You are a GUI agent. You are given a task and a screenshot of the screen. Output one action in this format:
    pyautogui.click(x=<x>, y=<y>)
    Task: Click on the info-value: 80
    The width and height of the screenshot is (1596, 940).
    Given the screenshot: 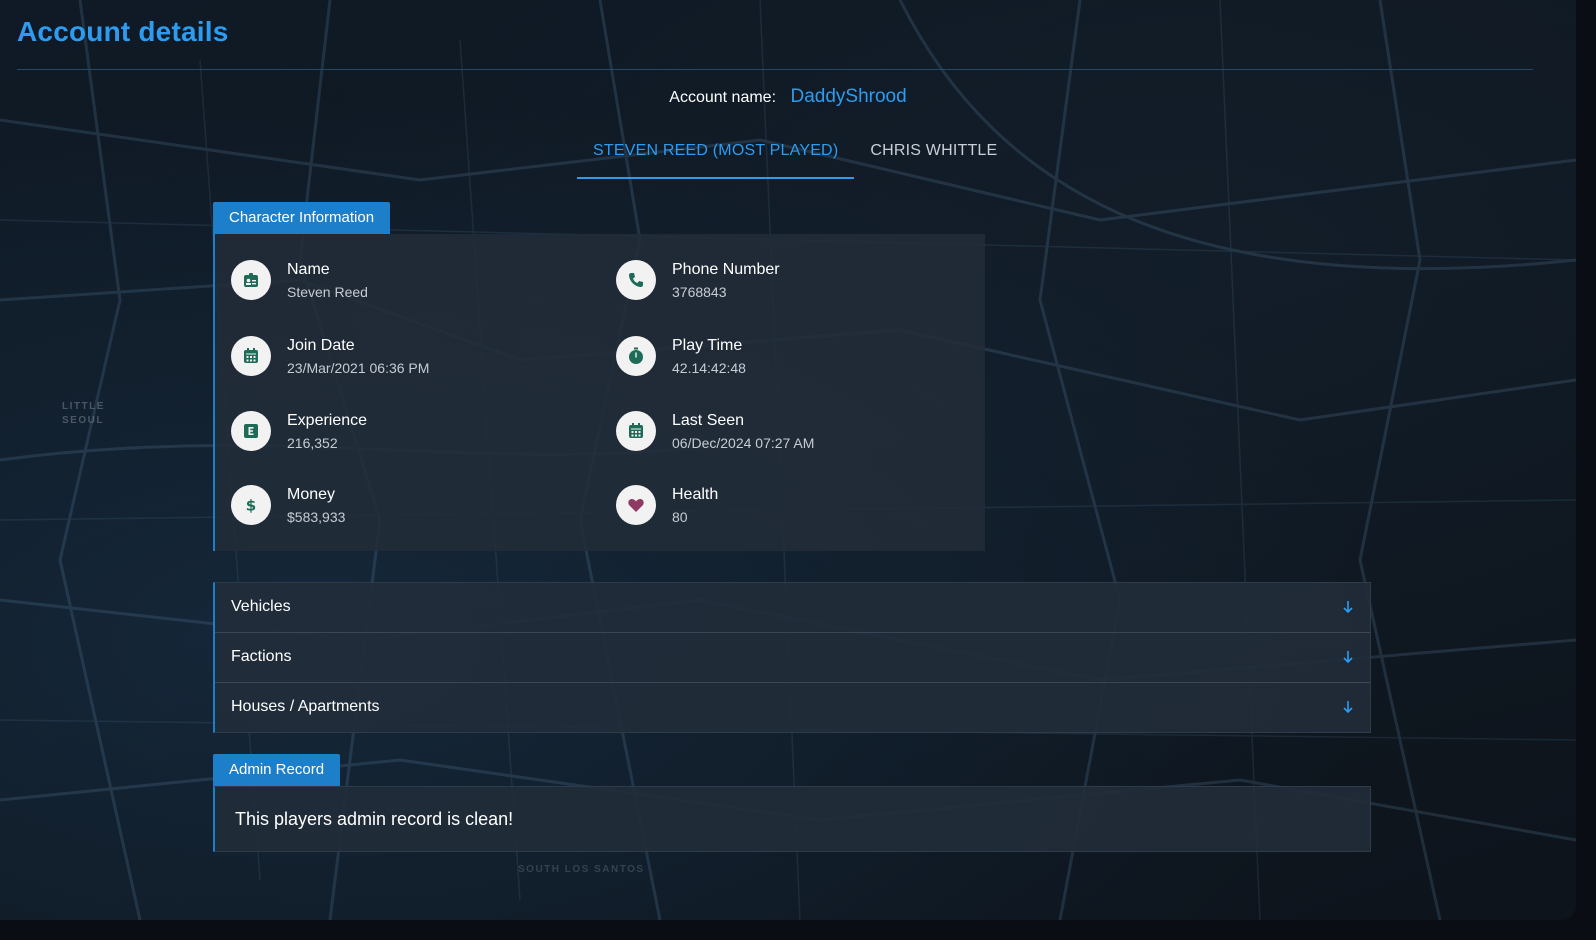 What is the action you would take?
    pyautogui.click(x=680, y=517)
    